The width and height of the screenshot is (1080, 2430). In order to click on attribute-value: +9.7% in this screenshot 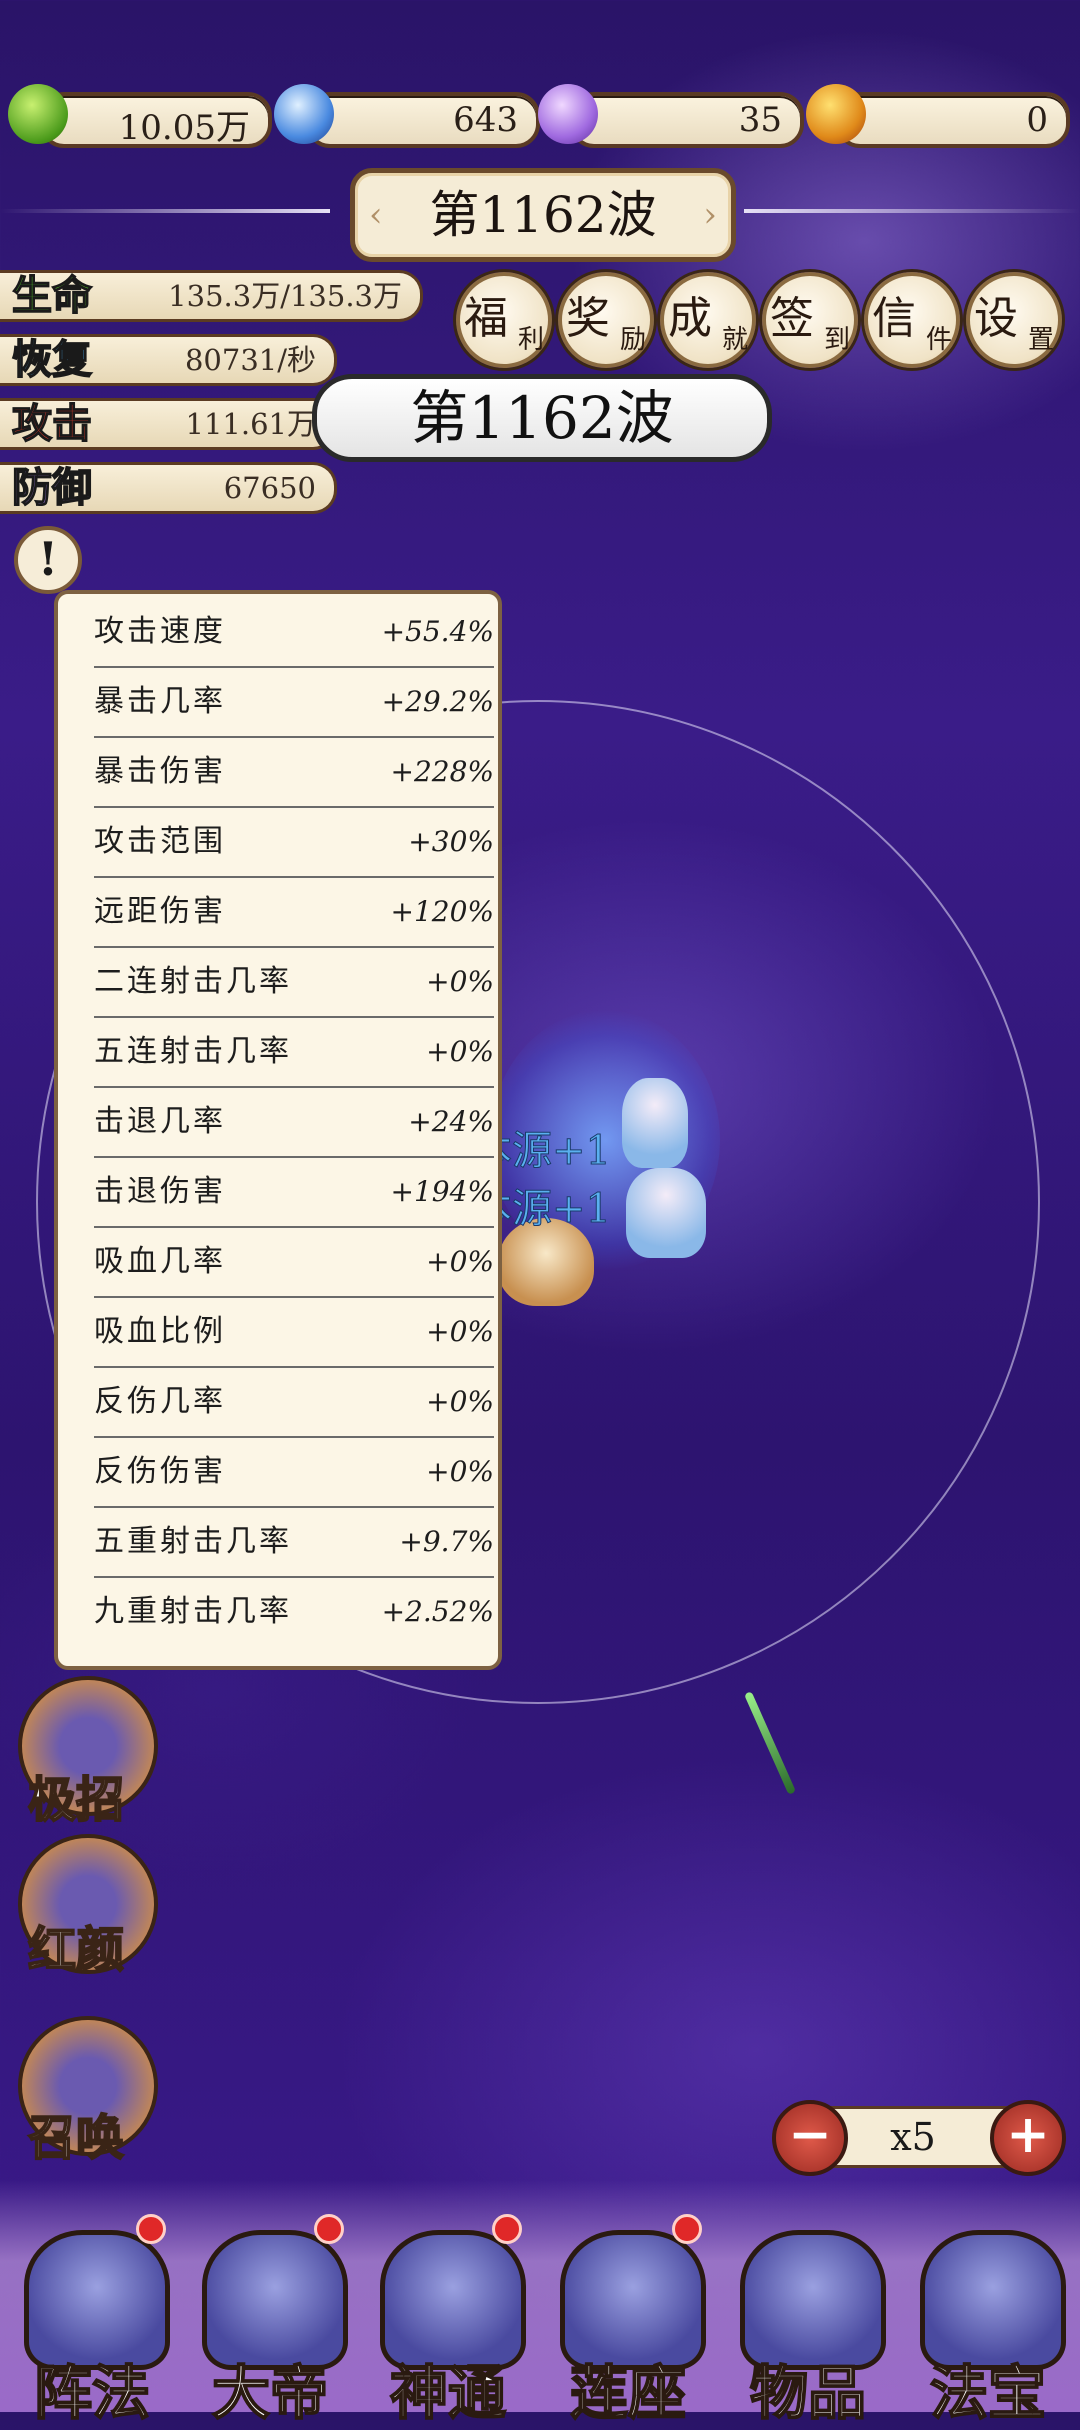, I will do `click(446, 1541)`.